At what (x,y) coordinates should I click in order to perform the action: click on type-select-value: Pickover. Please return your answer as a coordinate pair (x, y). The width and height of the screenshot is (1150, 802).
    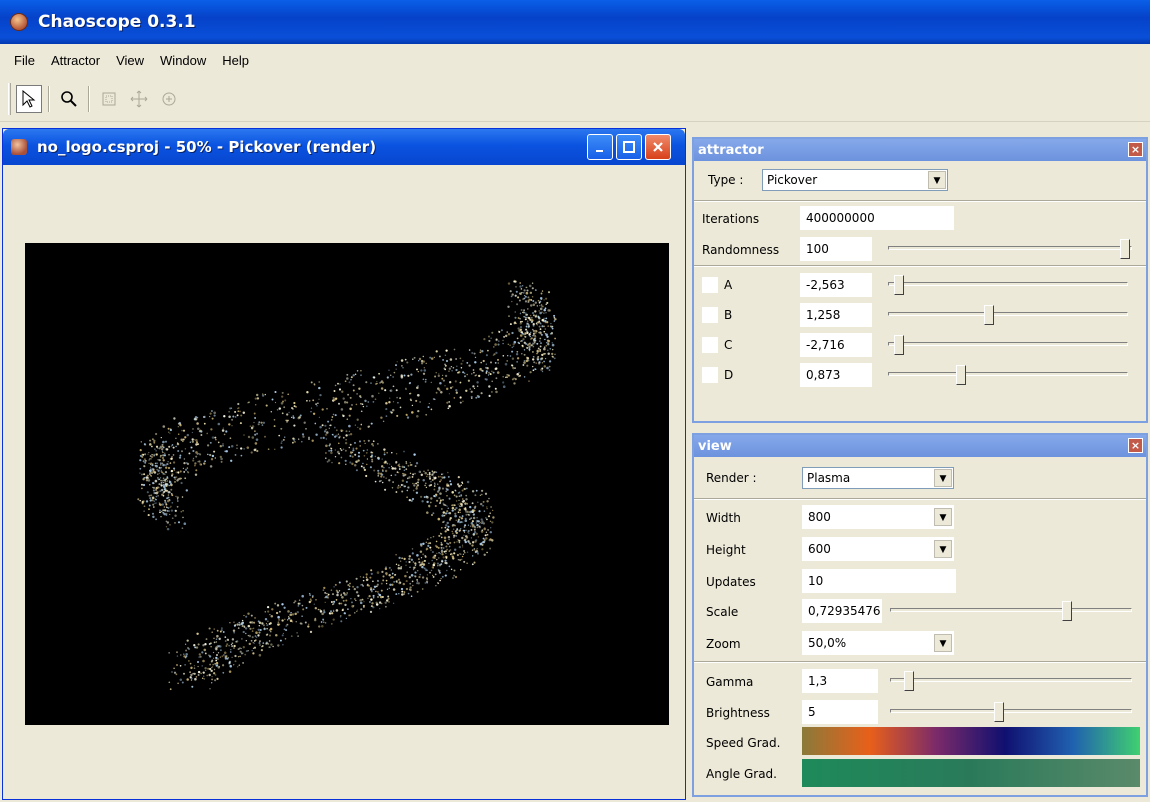
    Looking at the image, I should click on (792, 180).